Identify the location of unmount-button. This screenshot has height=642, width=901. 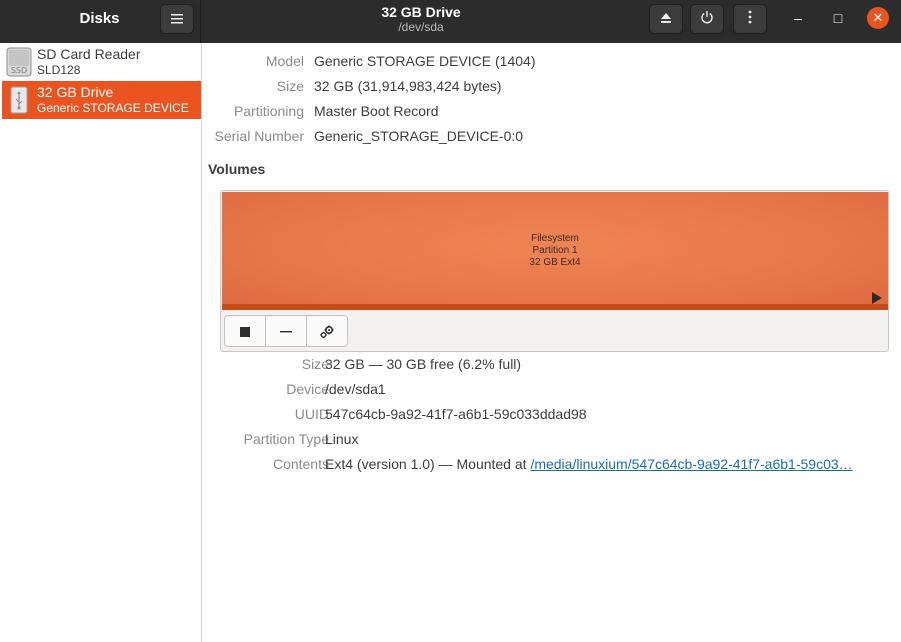
(245, 331).